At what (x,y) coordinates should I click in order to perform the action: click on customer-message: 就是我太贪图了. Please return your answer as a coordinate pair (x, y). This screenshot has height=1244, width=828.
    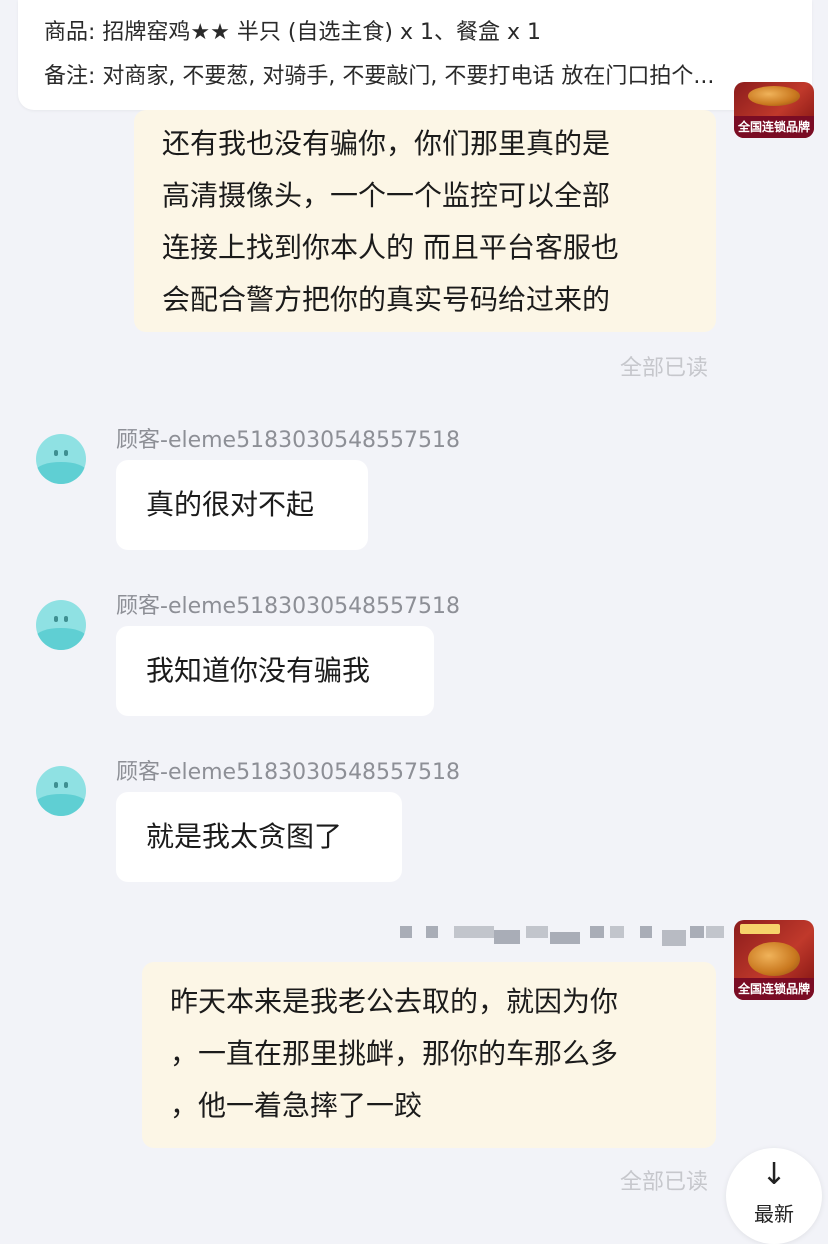
    Looking at the image, I should click on (259, 837).